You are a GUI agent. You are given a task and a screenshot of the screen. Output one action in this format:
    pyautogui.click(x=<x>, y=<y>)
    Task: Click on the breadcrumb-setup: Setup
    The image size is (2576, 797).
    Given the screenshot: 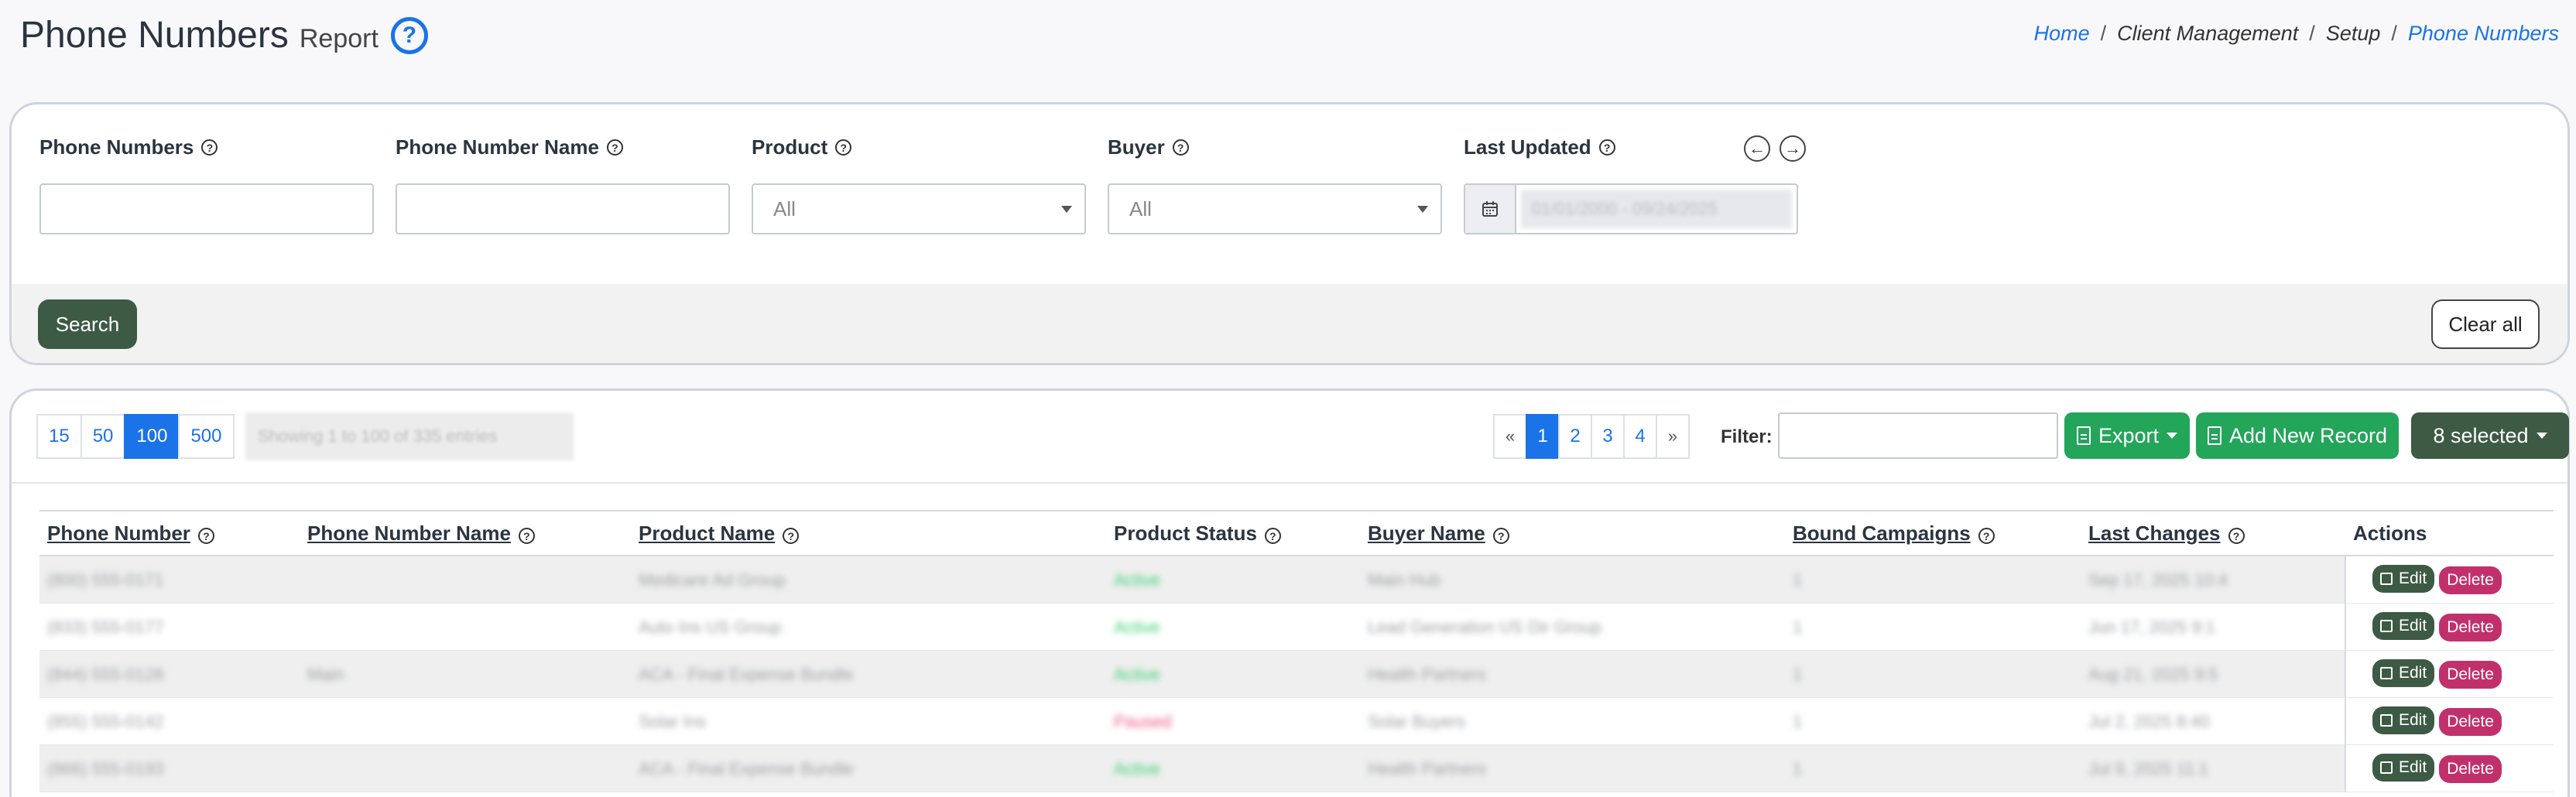 What is the action you would take?
    pyautogui.click(x=2353, y=33)
    